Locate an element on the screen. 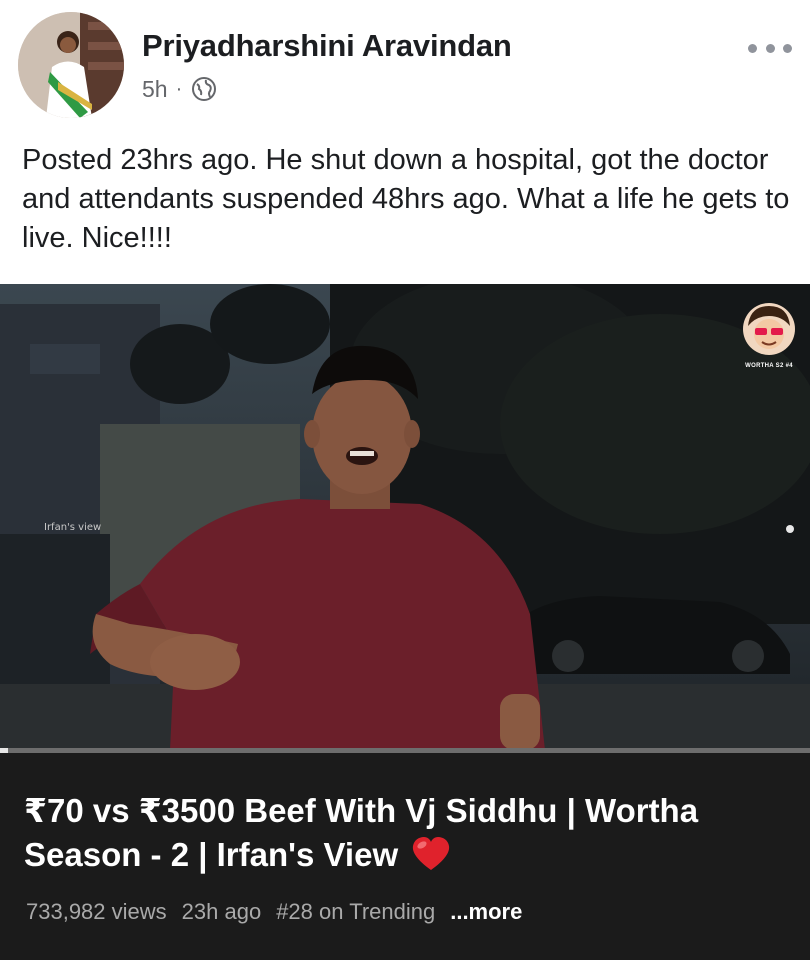 This screenshot has height=960, width=810. more-description-button: ...more is located at coordinates (486, 912).